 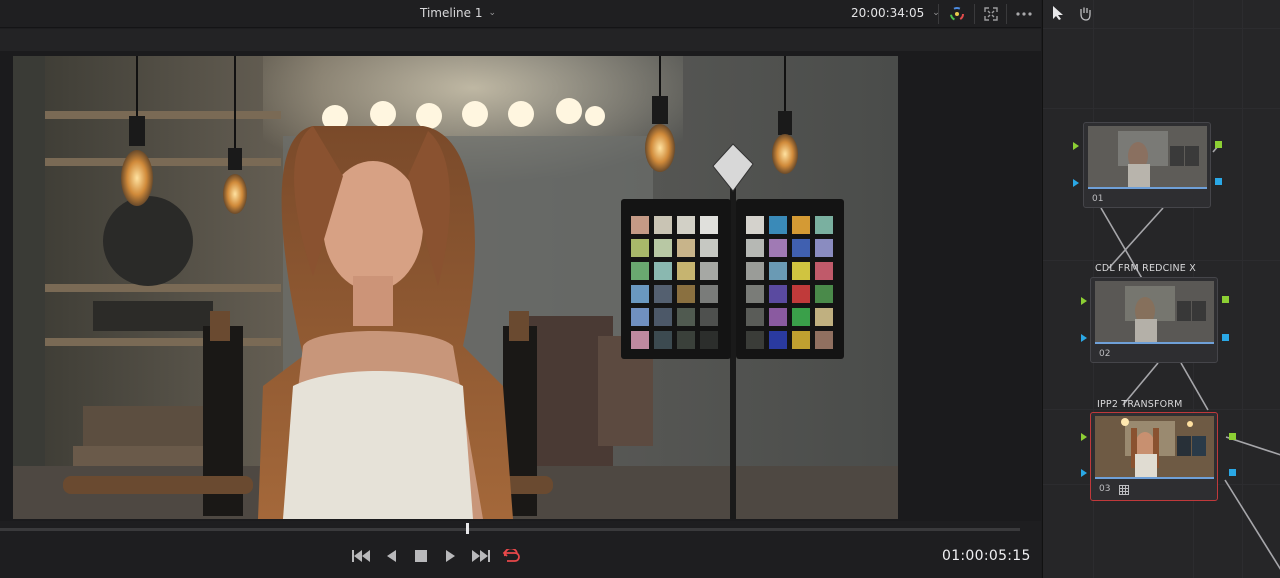 I want to click on node-03: 03, so click(x=1154, y=456).